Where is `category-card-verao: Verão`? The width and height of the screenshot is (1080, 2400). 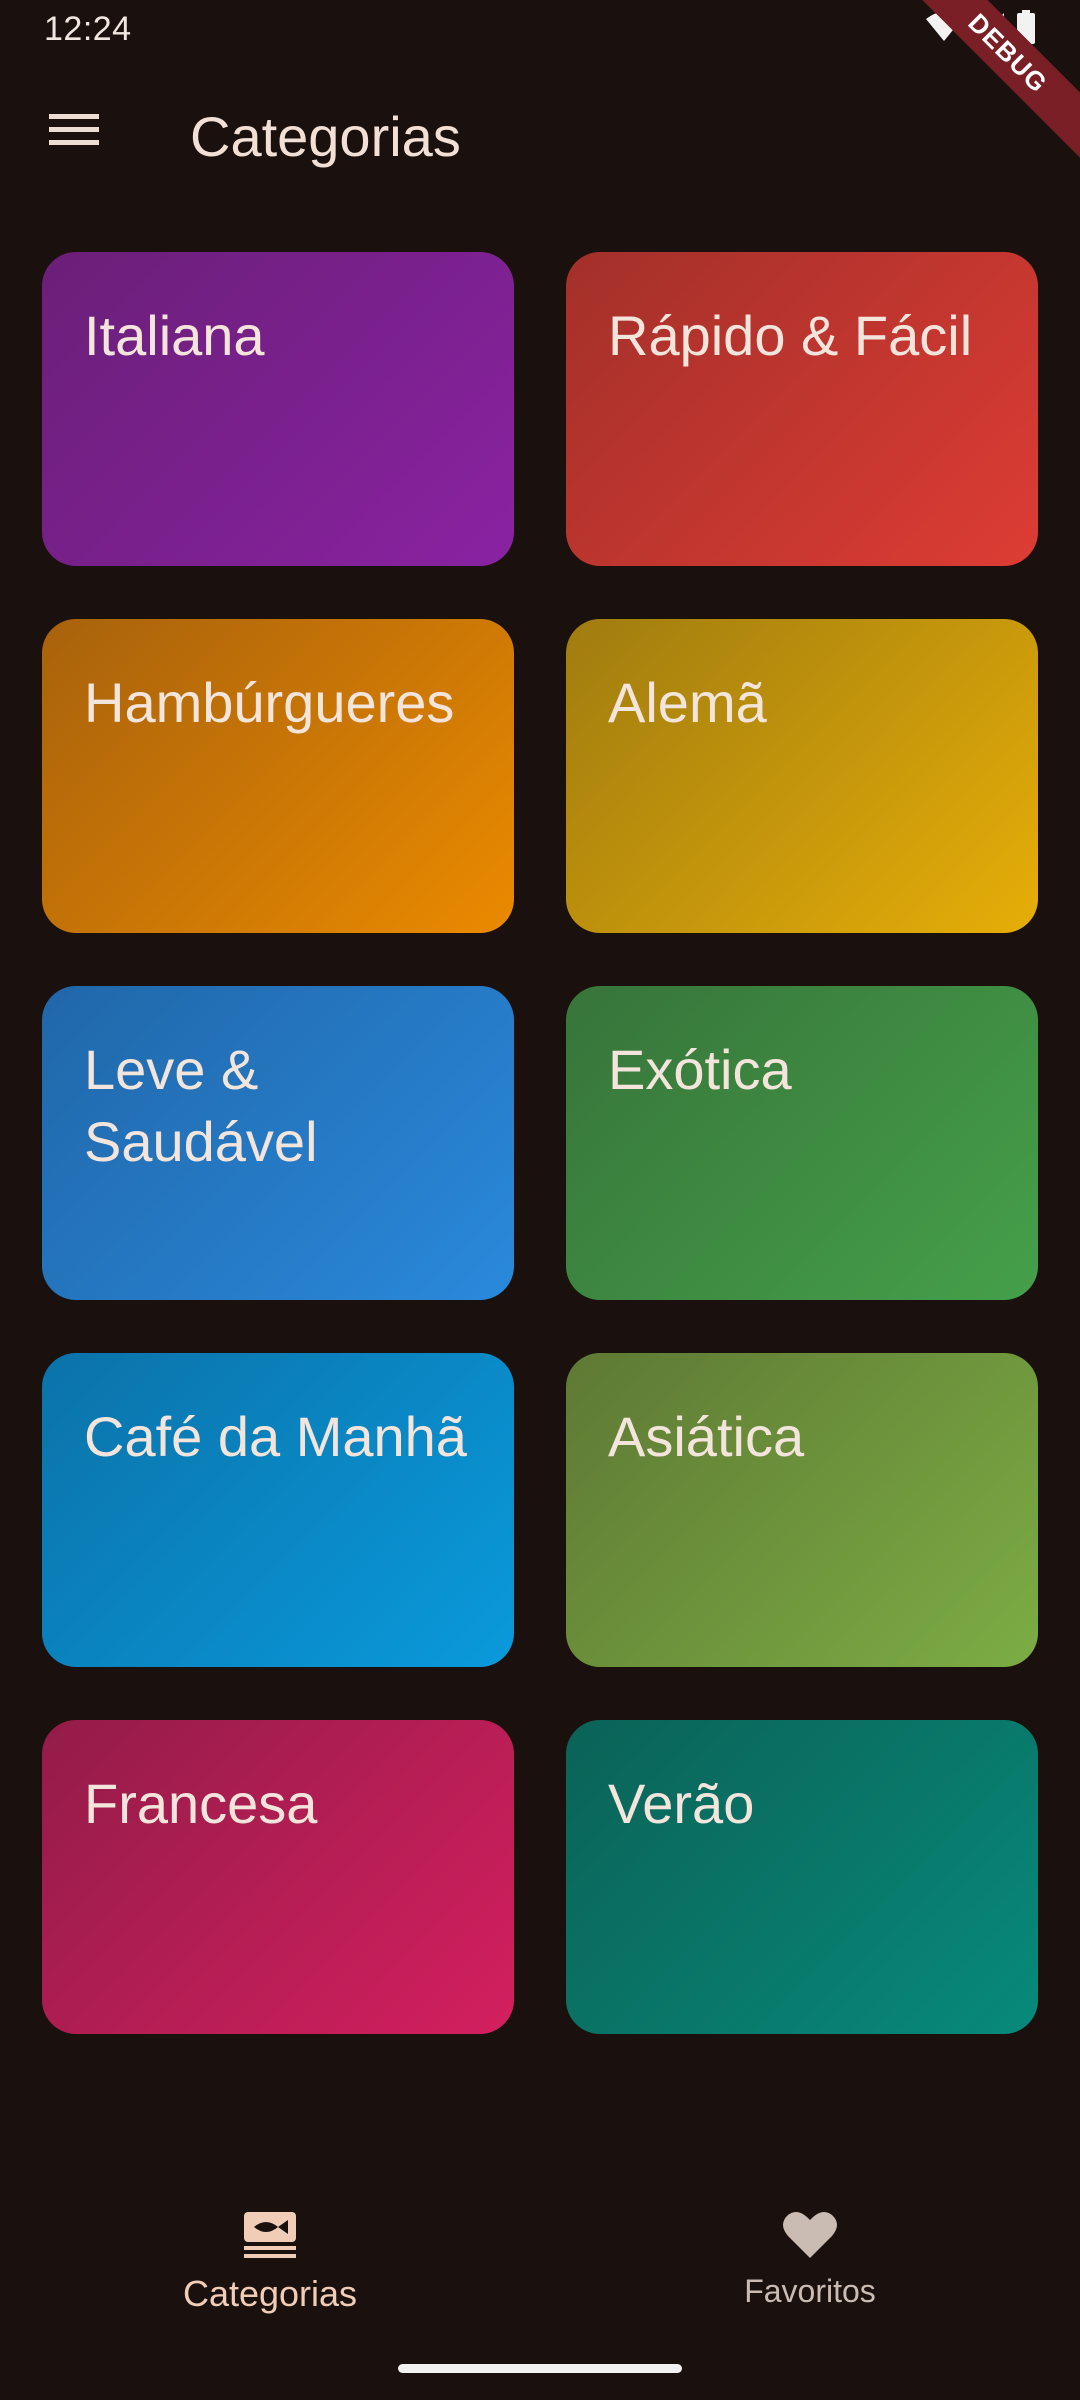 category-card-verao: Verão is located at coordinates (802, 1877).